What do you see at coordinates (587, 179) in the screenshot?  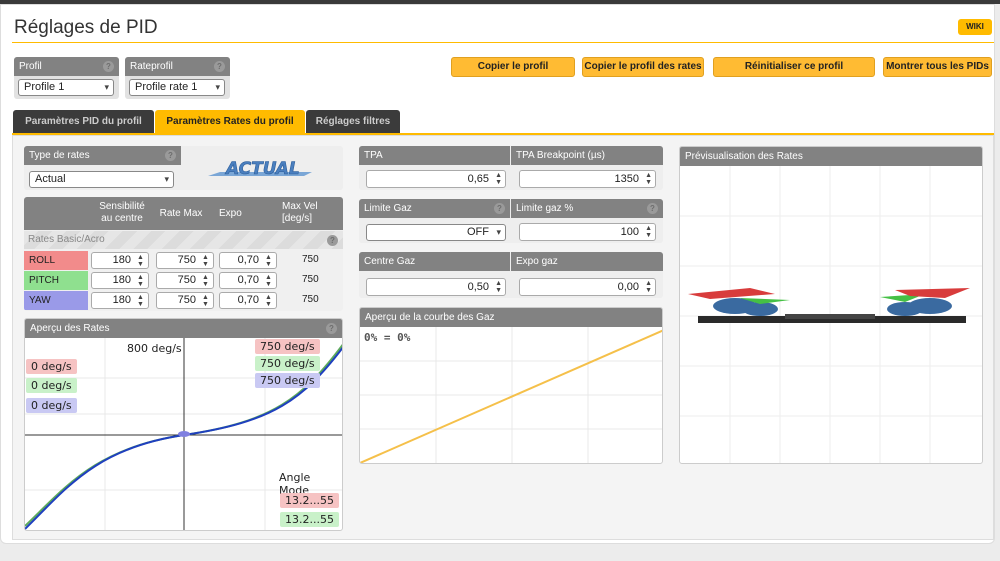 I see `tpa-breakpoint-input: 1350 ▲ ▼` at bounding box center [587, 179].